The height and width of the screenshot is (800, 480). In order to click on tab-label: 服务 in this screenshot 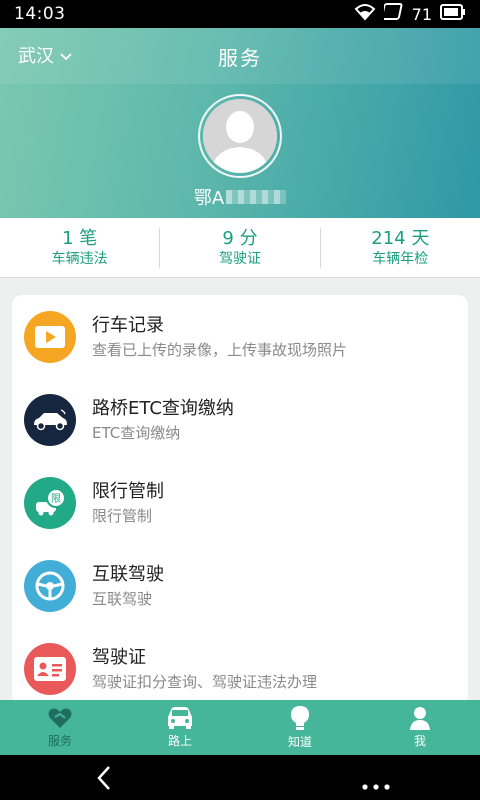, I will do `click(59, 741)`.